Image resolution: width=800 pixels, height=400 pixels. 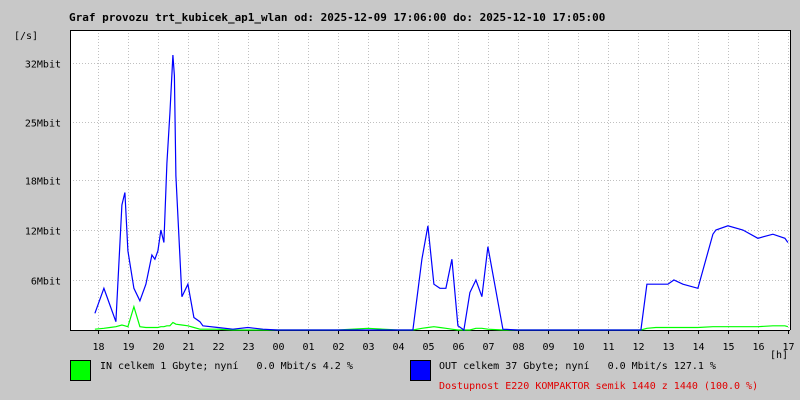 I want to click on x-tick-label: 09, so click(x=548, y=347).